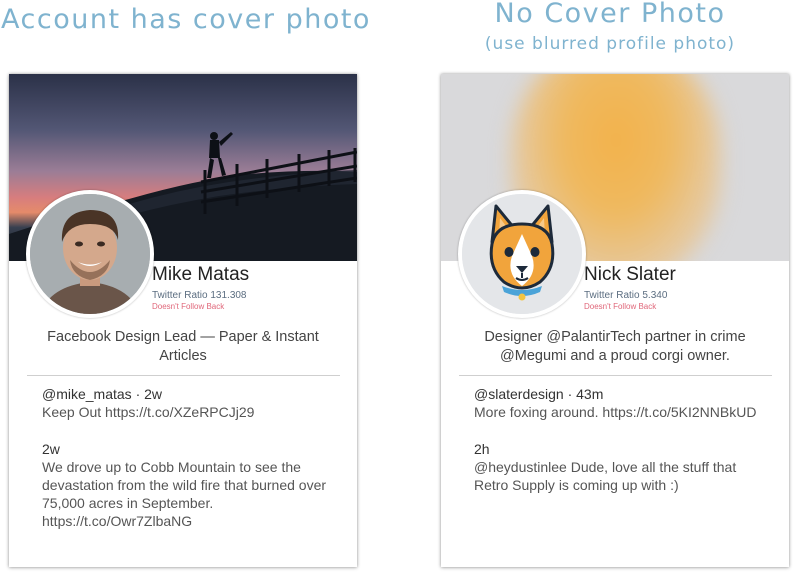 This screenshot has height=573, width=793. What do you see at coordinates (539, 394) in the screenshot?
I see `tweet-meta: @slaterdesign · 43m` at bounding box center [539, 394].